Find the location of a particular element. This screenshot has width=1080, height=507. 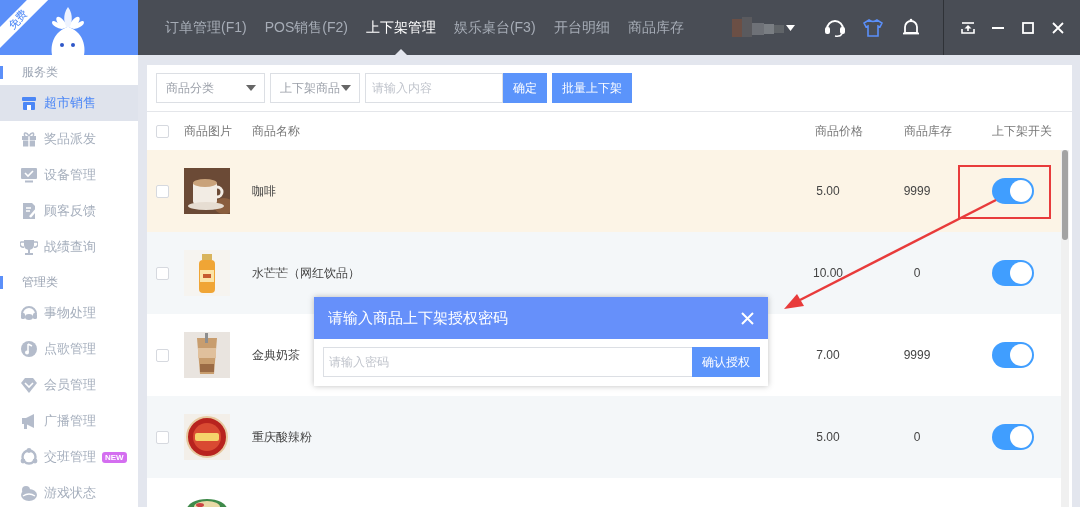

authorize-button: 确认授权 is located at coordinates (726, 362).